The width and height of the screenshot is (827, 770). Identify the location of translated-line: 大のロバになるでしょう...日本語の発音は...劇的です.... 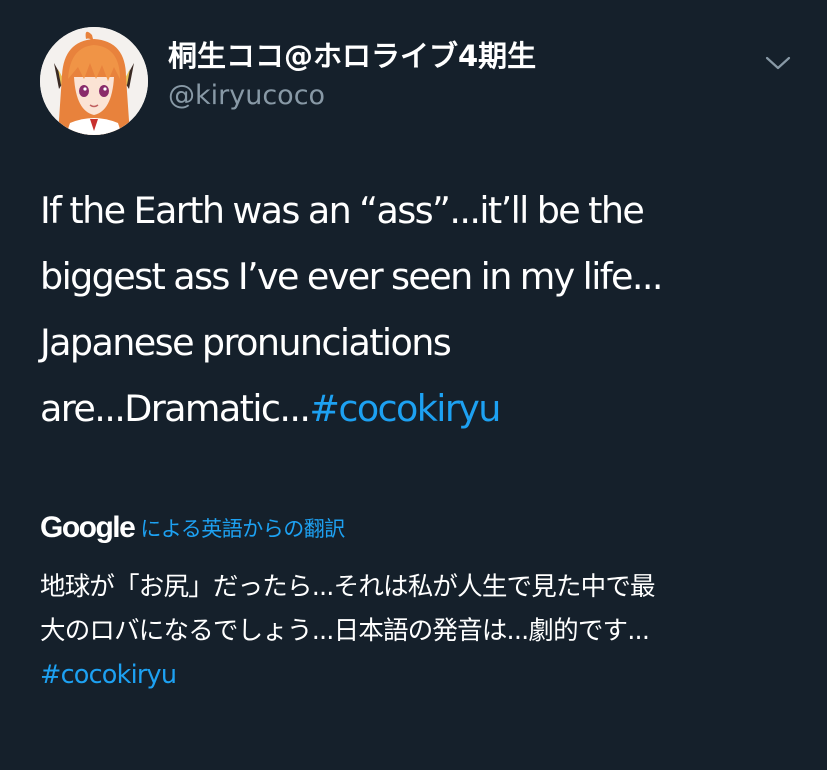
(345, 631).